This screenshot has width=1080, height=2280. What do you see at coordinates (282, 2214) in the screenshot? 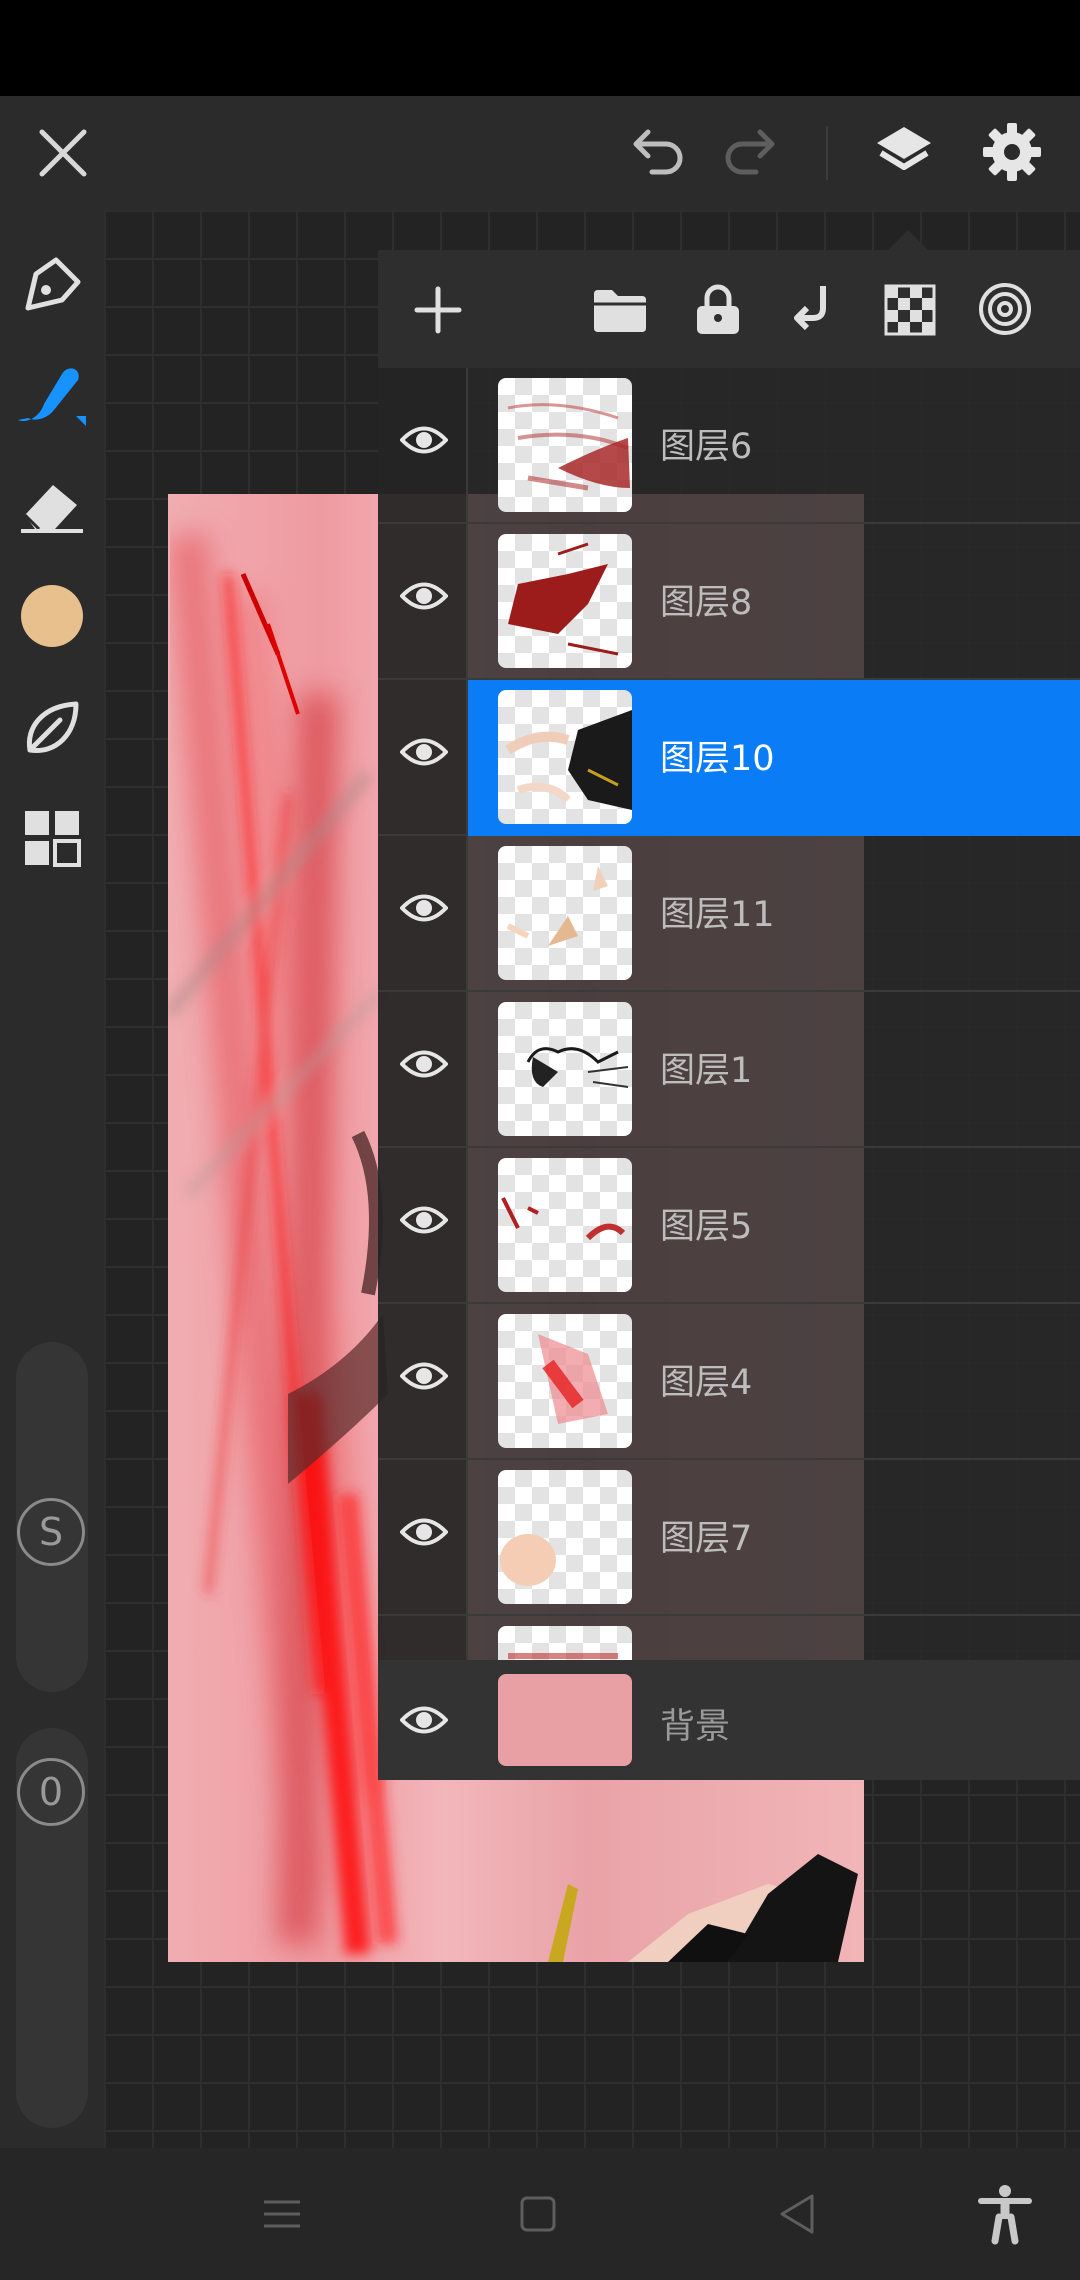
I see `menu-icon` at bounding box center [282, 2214].